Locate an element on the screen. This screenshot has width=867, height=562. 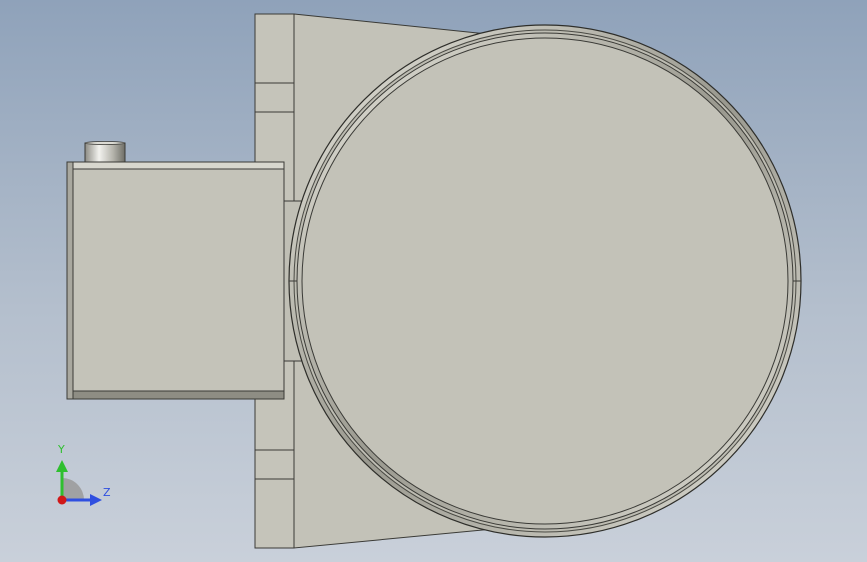
housing-bottom-chamfer is located at coordinates (175, 395).